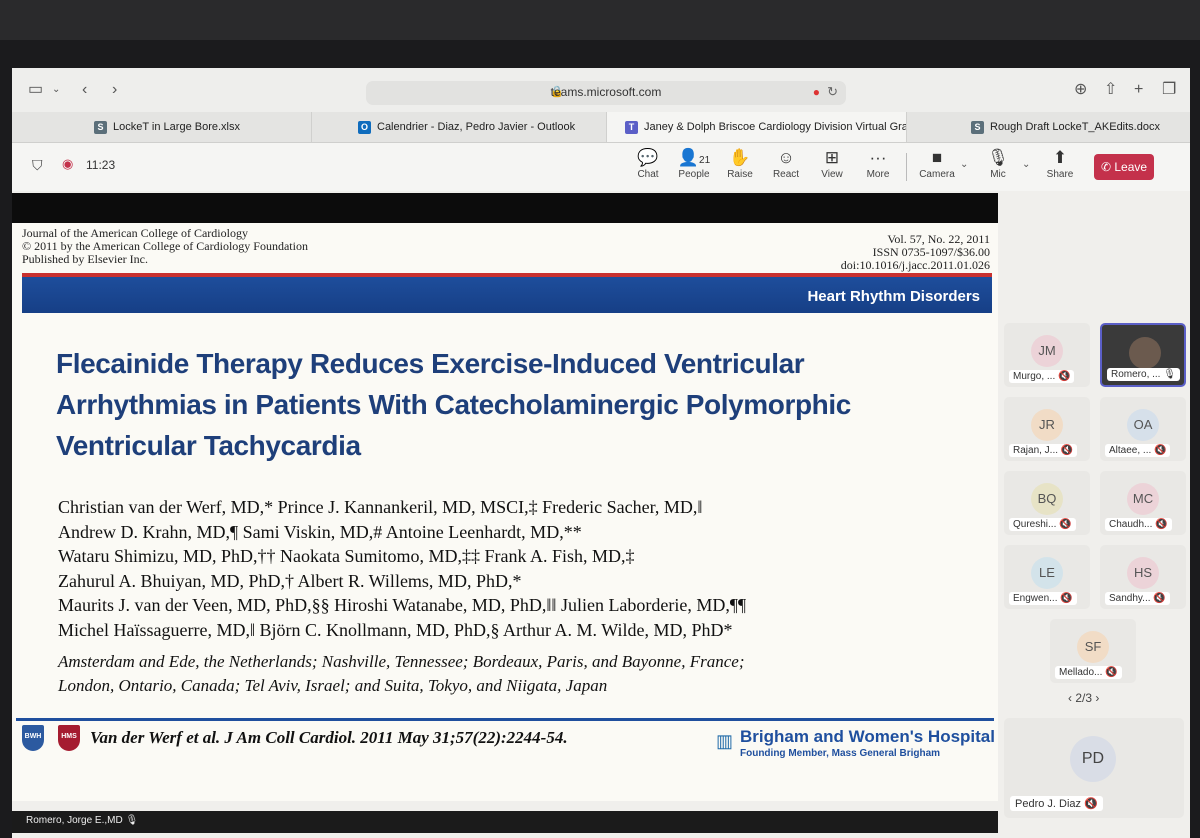 The height and width of the screenshot is (838, 1200). What do you see at coordinates (1047, 499) in the screenshot?
I see `avatar: BQ` at bounding box center [1047, 499].